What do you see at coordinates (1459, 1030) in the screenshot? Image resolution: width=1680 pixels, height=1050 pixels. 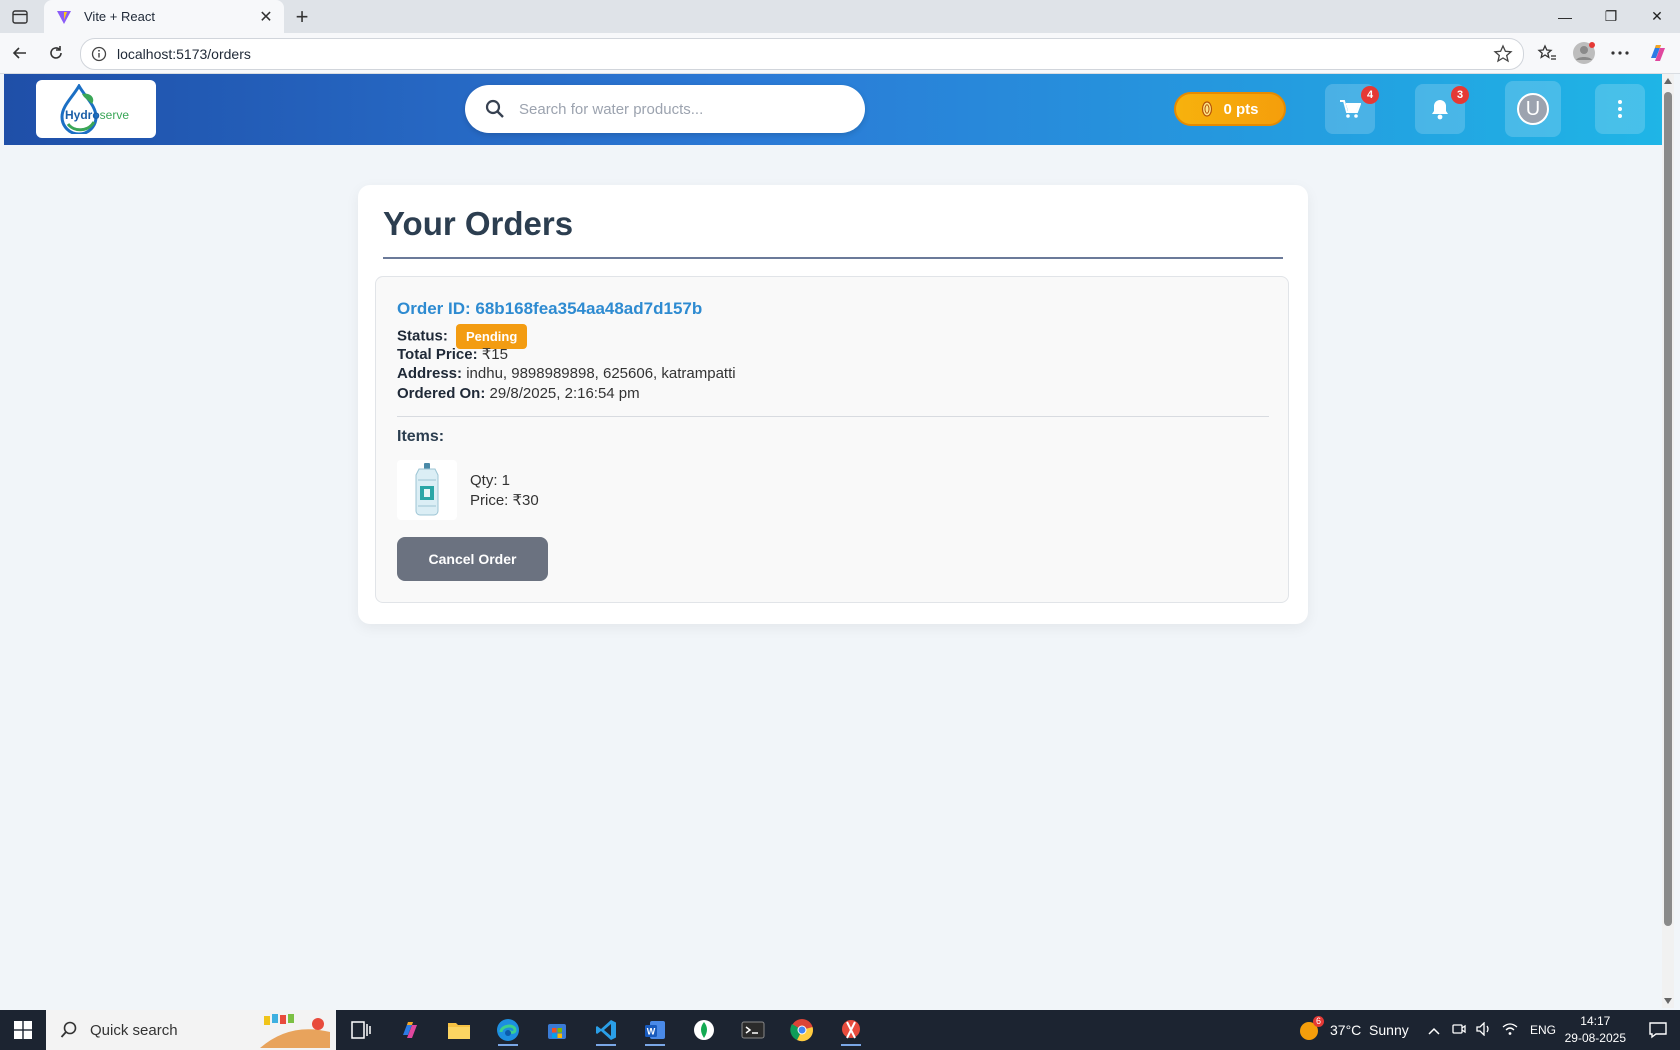 I see `meet-now-icon` at bounding box center [1459, 1030].